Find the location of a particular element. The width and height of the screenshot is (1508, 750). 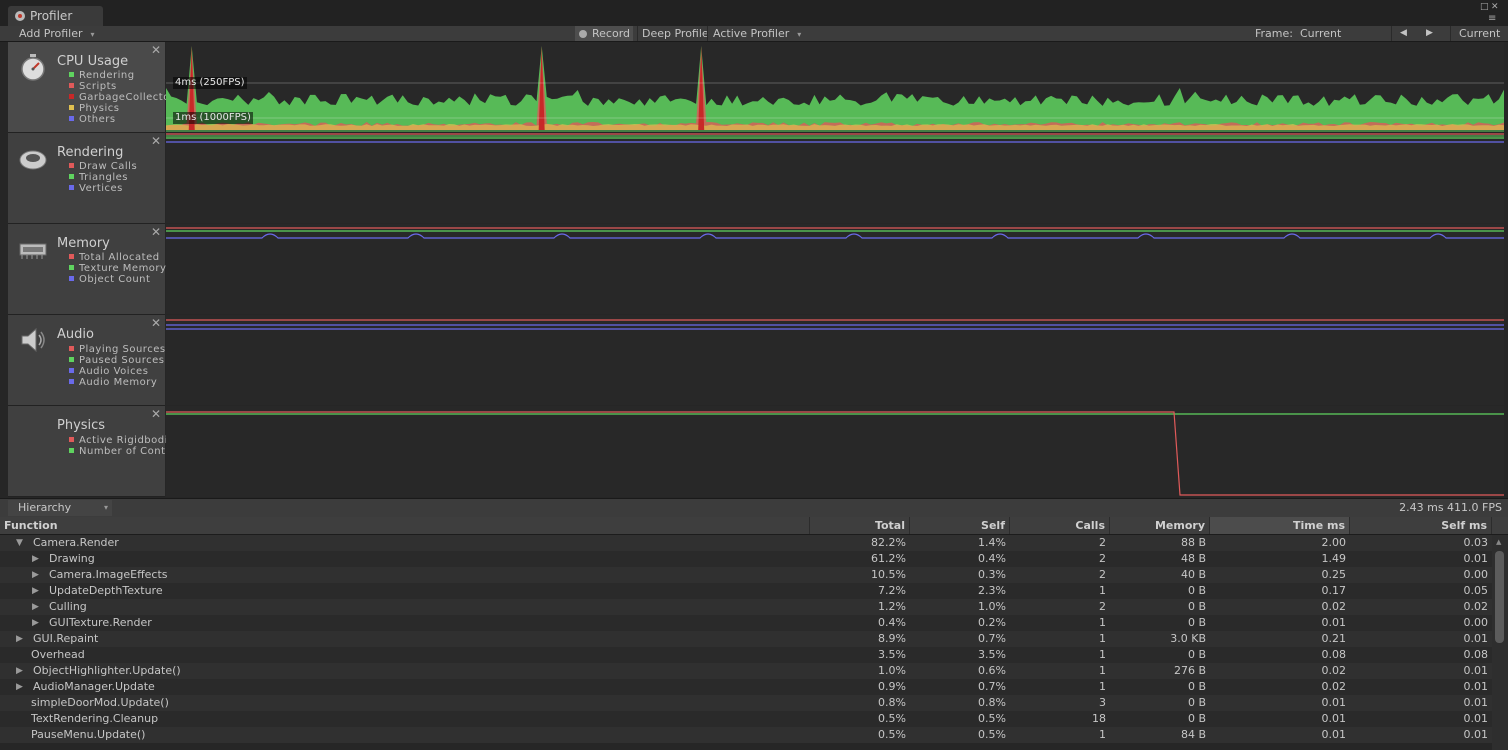

table-row: ▶ Culling 1.2% 1.0% 2 0 B 0.02 0.02 is located at coordinates (746, 607).